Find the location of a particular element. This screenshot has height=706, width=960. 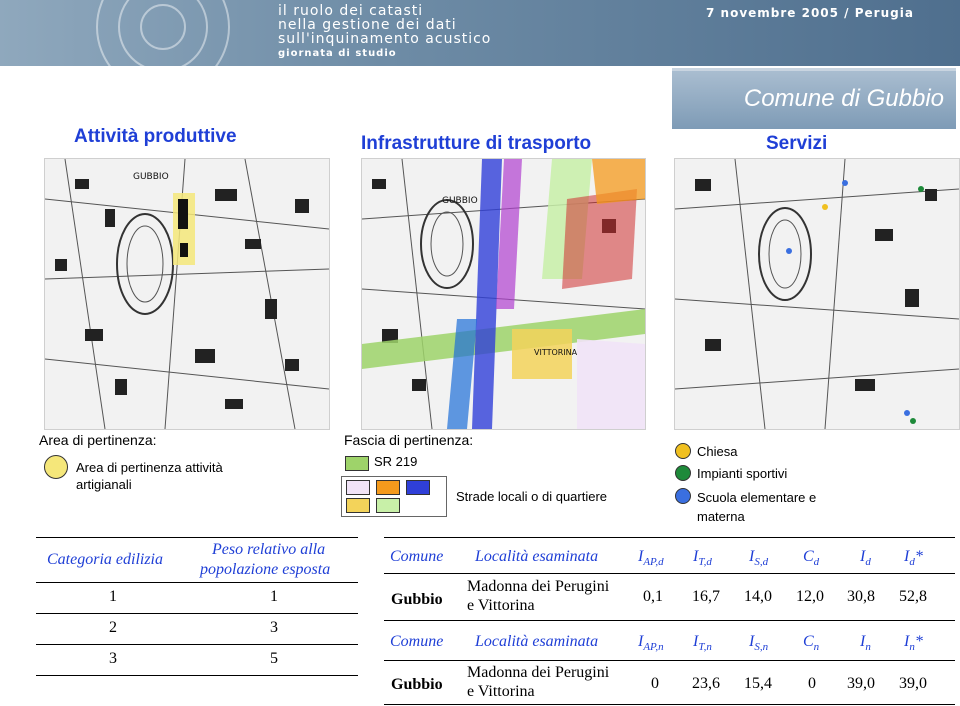

map-infrastrutture: GUBBIO VITTORINA is located at coordinates (503, 294).